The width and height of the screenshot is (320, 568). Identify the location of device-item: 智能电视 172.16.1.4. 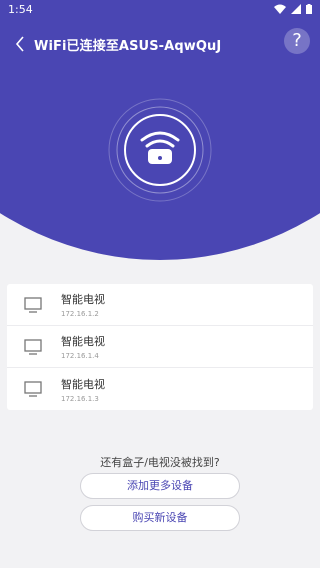
(160, 347).